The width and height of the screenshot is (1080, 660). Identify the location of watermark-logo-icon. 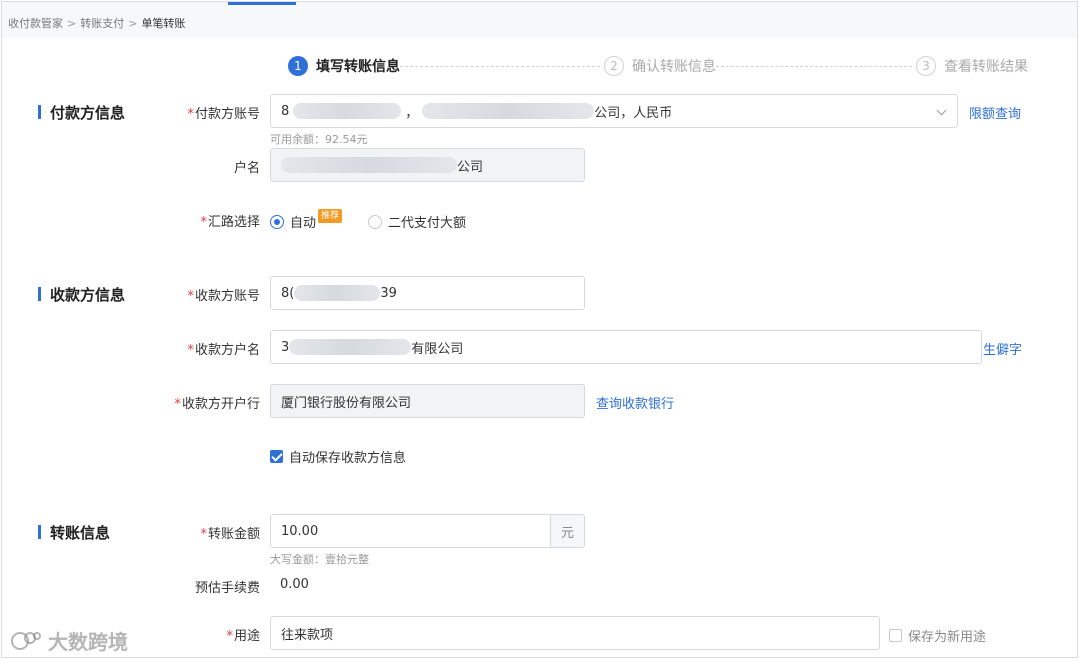
(26, 640).